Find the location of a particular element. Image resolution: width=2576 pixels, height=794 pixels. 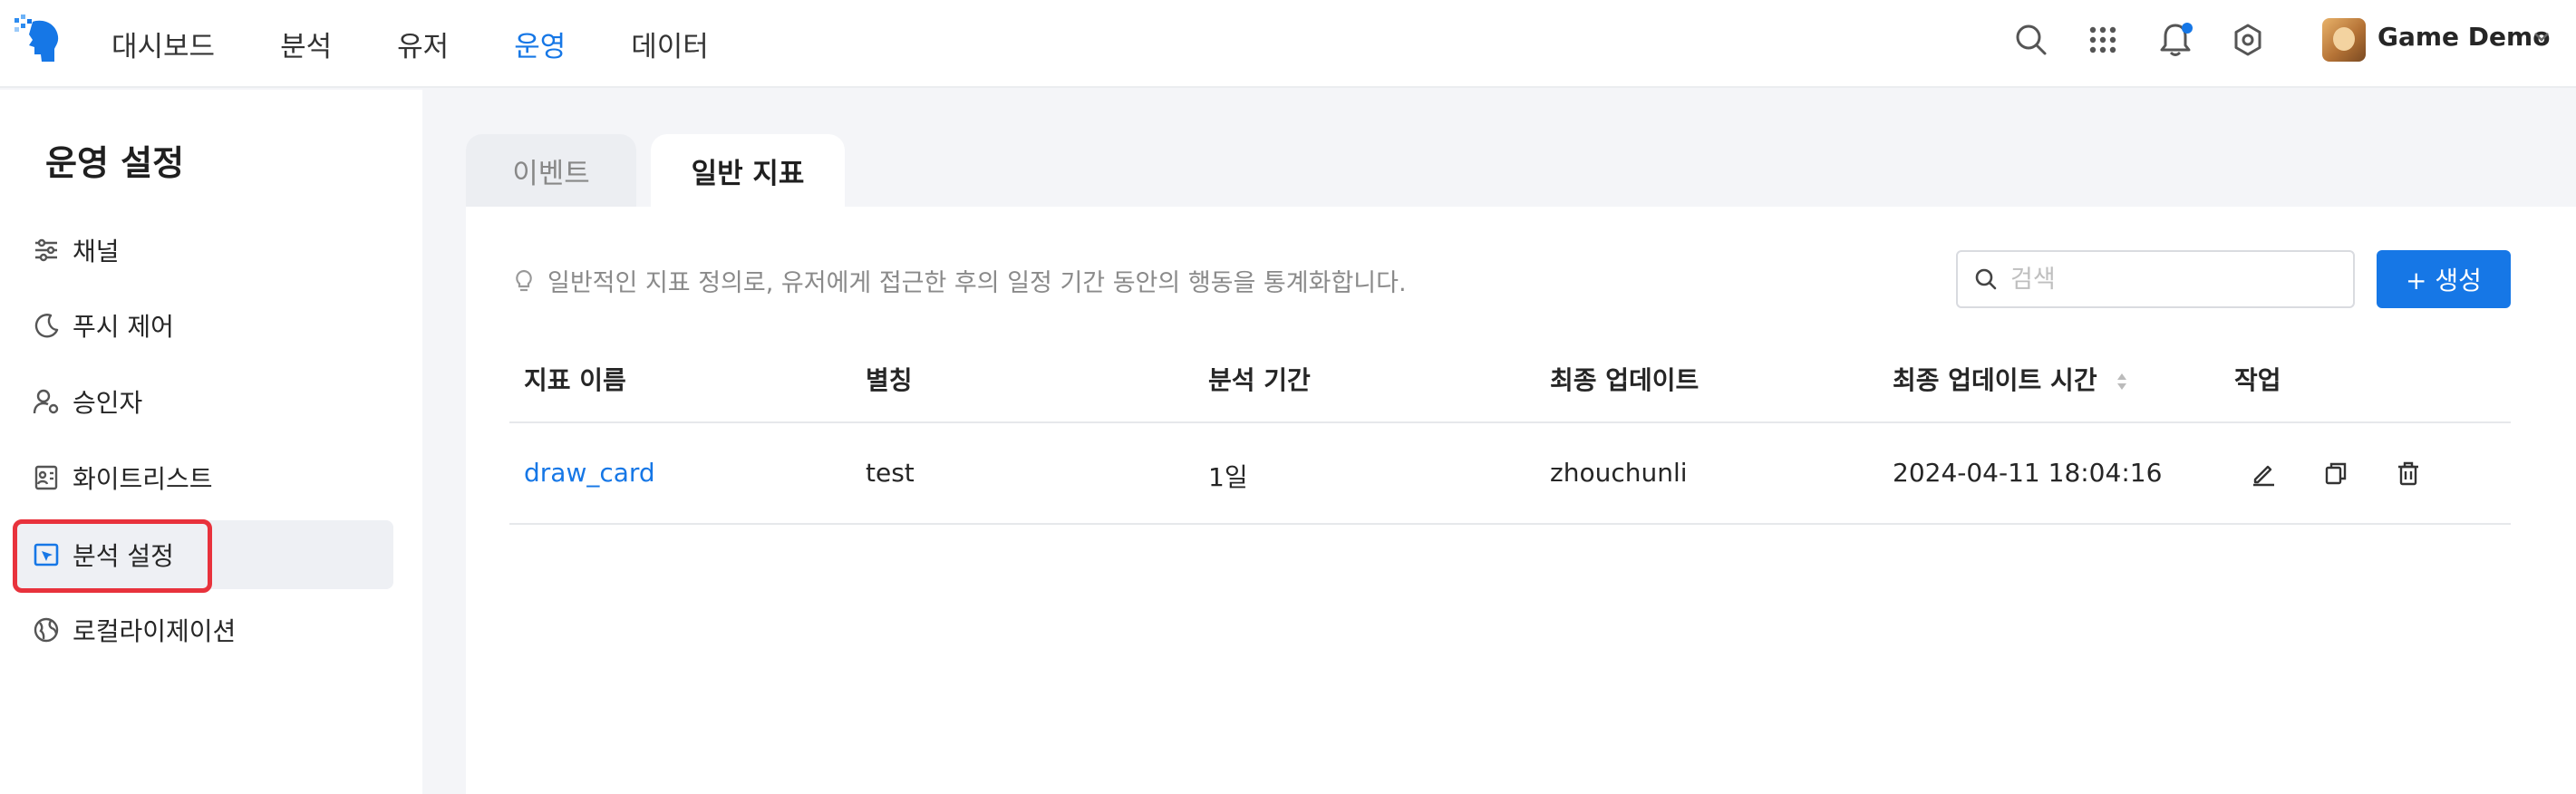

sidebar-item-push-control: 푸시 제어 is located at coordinates (204, 325).